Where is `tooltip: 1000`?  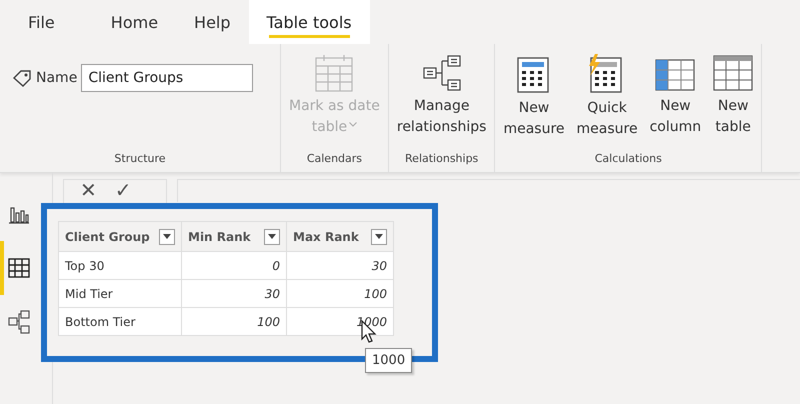 tooltip: 1000 is located at coordinates (388, 360).